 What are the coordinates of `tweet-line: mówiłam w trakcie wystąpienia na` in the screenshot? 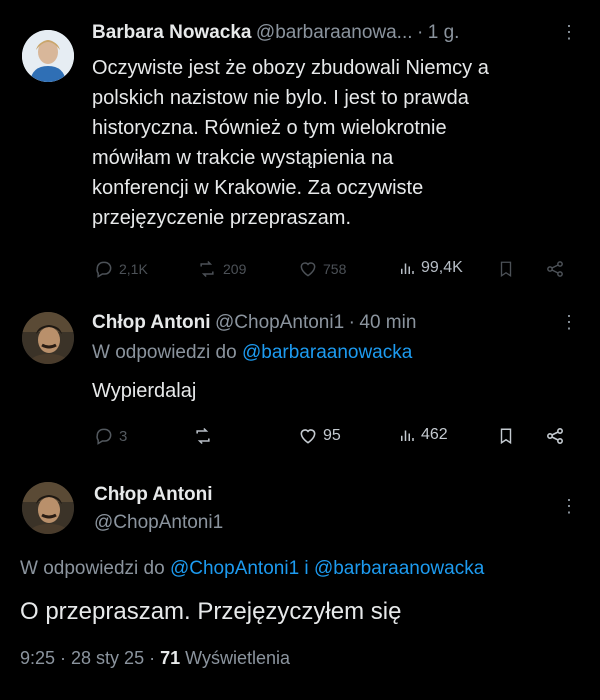 It's located at (243, 158).